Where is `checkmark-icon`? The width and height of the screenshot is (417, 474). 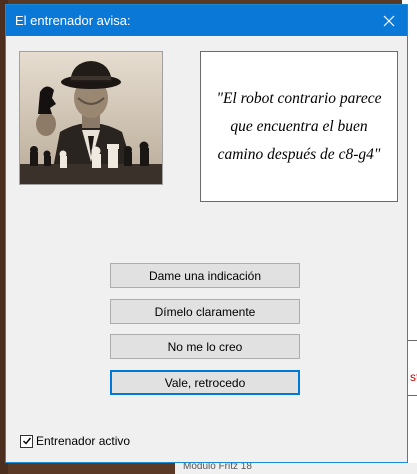
checkmark-icon is located at coordinates (26, 441).